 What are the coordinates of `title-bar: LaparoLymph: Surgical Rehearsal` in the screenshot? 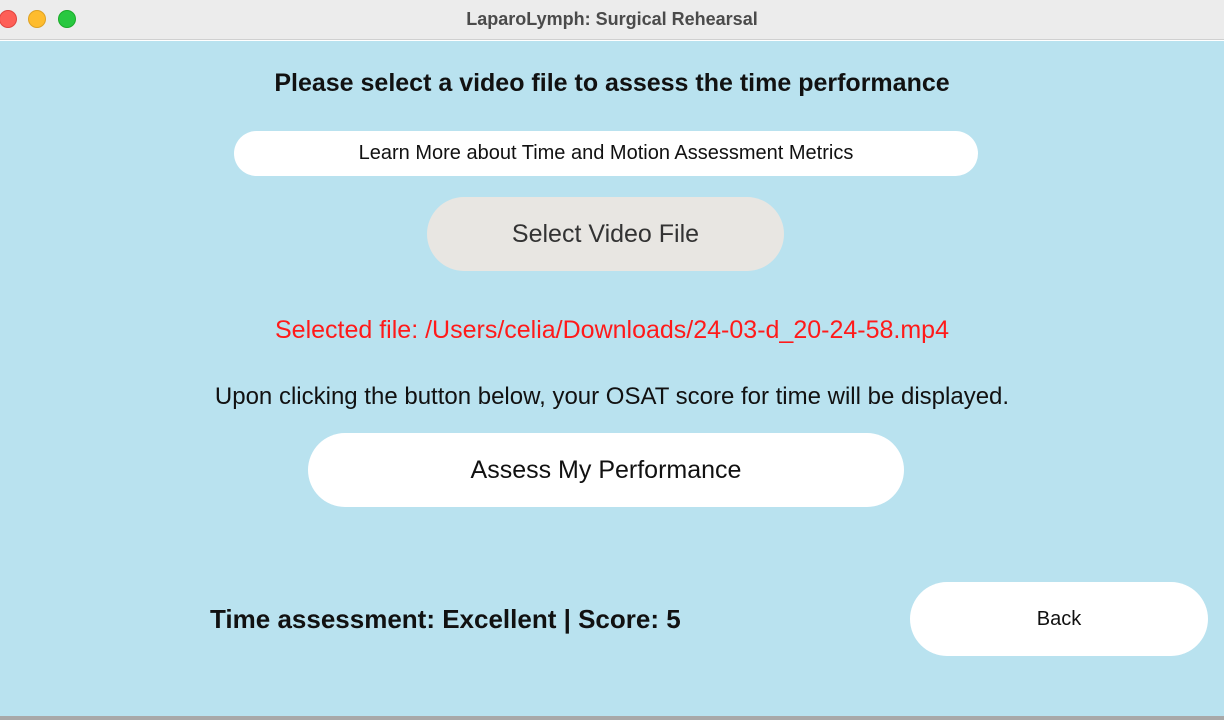 It's located at (612, 20).